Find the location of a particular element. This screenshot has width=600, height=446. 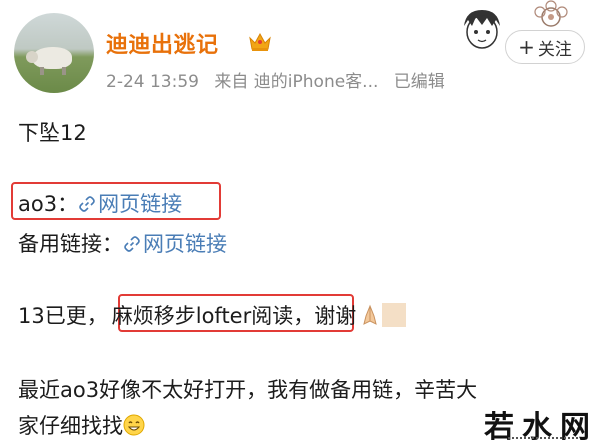

post-line-update: 13已更， 麻烦移步lofter阅读，谢谢 is located at coordinates (212, 315).